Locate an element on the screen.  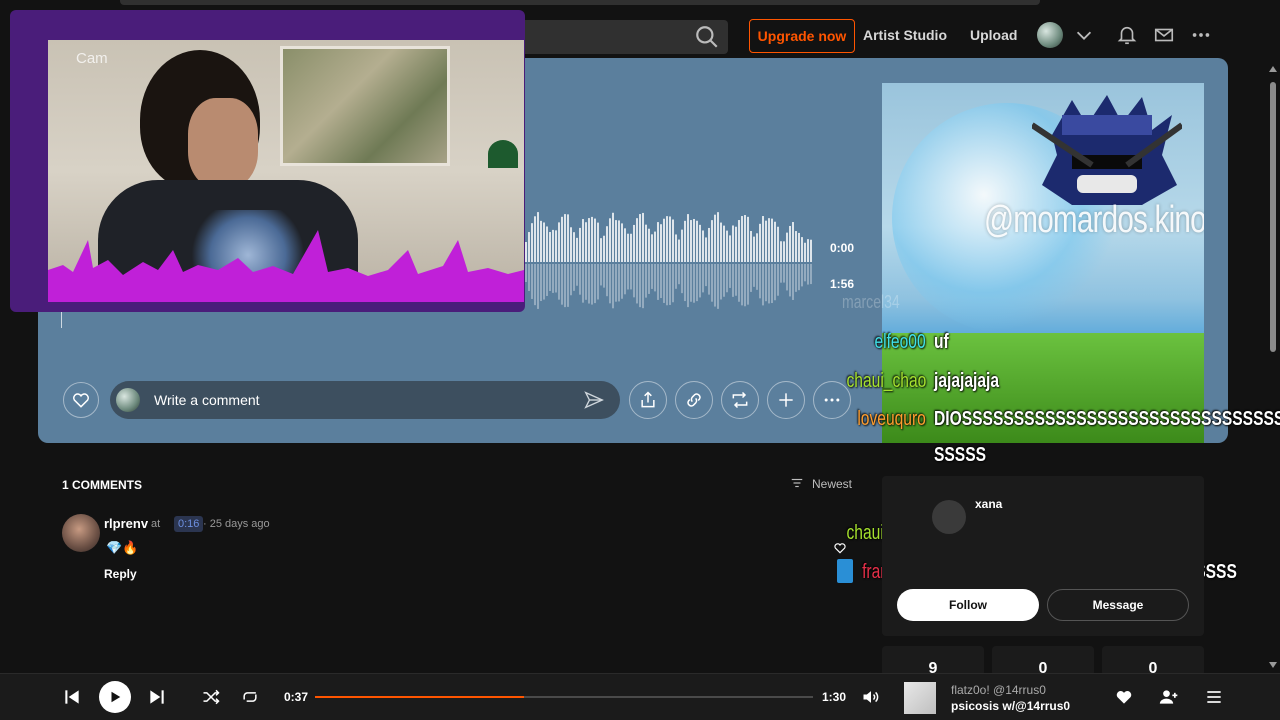
comment-like-icon is located at coordinates (840, 548).